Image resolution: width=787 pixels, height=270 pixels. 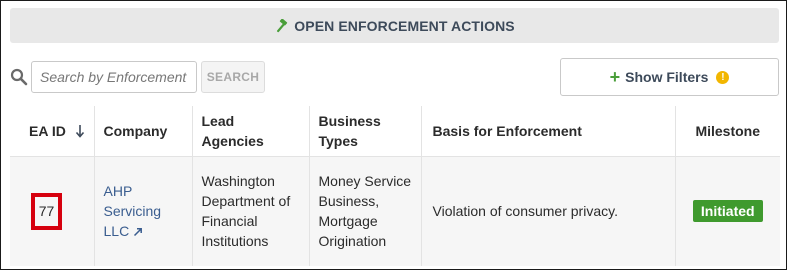 What do you see at coordinates (281, 25) in the screenshot?
I see `hammer-icon` at bounding box center [281, 25].